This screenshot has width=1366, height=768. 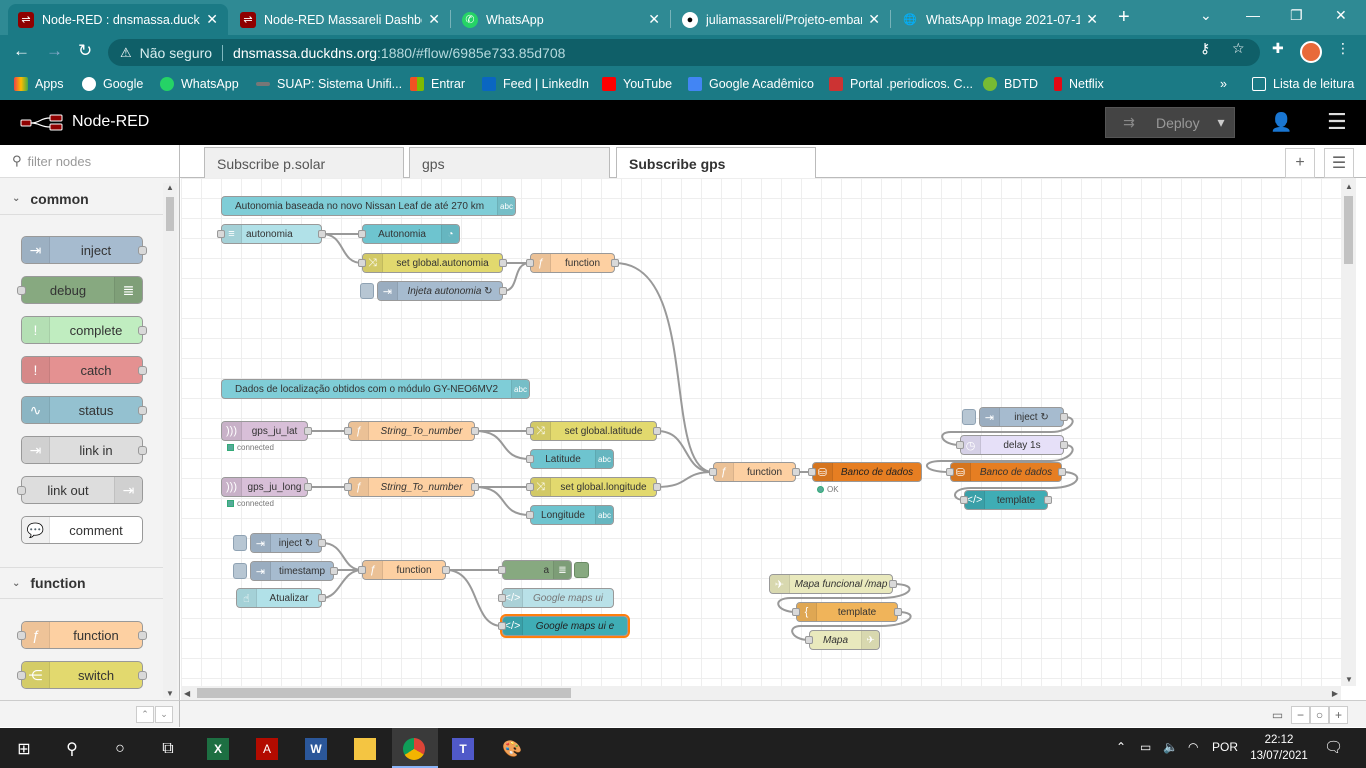 What do you see at coordinates (404, 570) in the screenshot?
I see `function-node-bottom: ƒ function` at bounding box center [404, 570].